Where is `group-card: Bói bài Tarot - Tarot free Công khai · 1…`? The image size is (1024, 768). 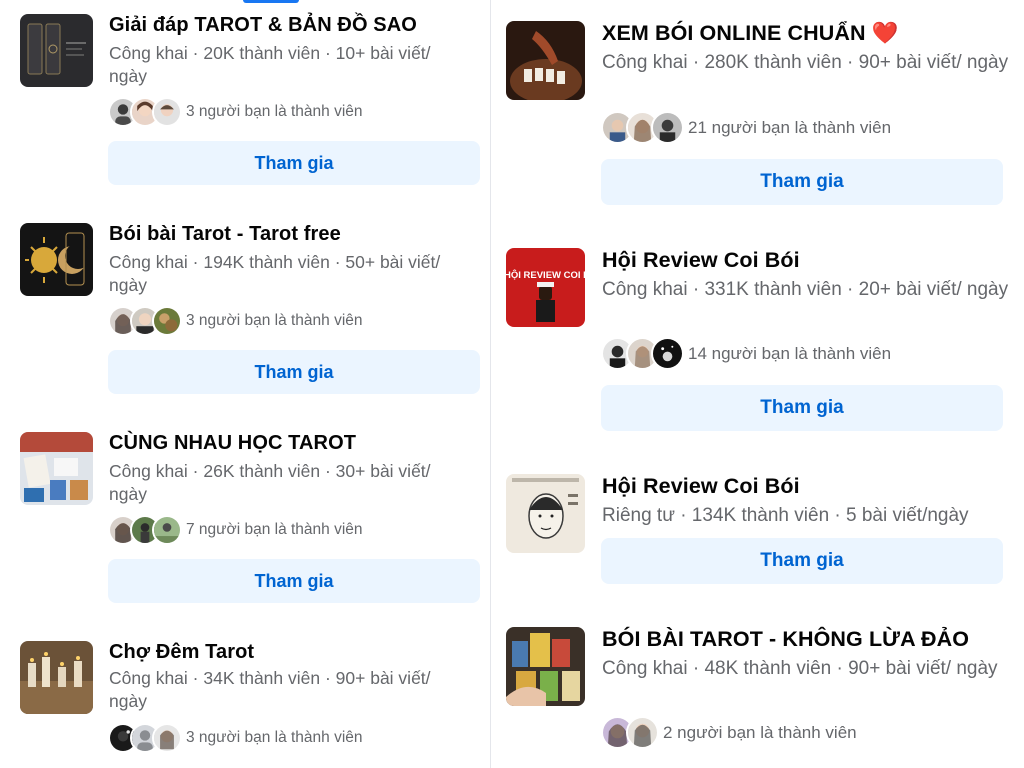
group-card: Bói bài Tarot - Tarot free Công khai · 1… is located at coordinates (250, 313).